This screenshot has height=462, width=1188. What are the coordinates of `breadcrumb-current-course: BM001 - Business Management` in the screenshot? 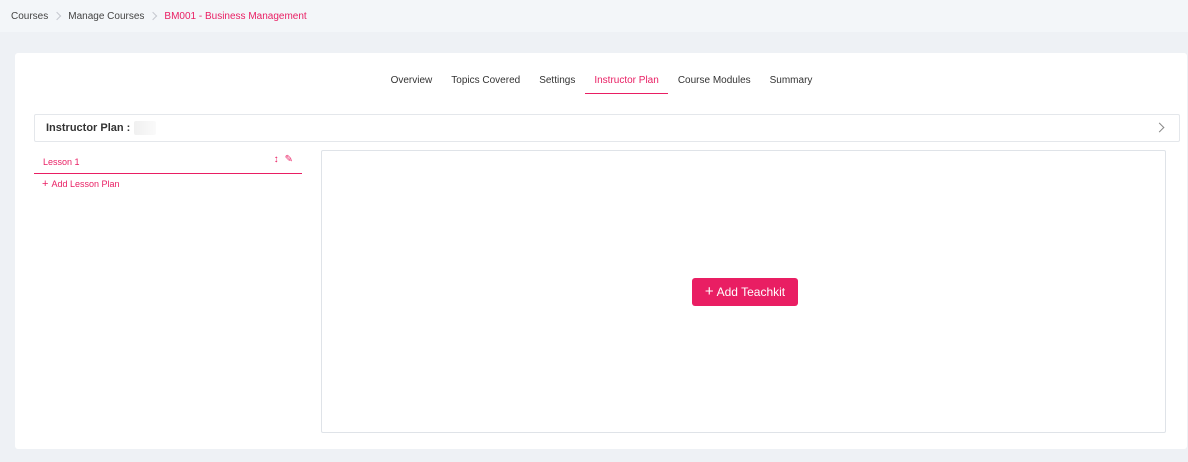 It's located at (235, 16).